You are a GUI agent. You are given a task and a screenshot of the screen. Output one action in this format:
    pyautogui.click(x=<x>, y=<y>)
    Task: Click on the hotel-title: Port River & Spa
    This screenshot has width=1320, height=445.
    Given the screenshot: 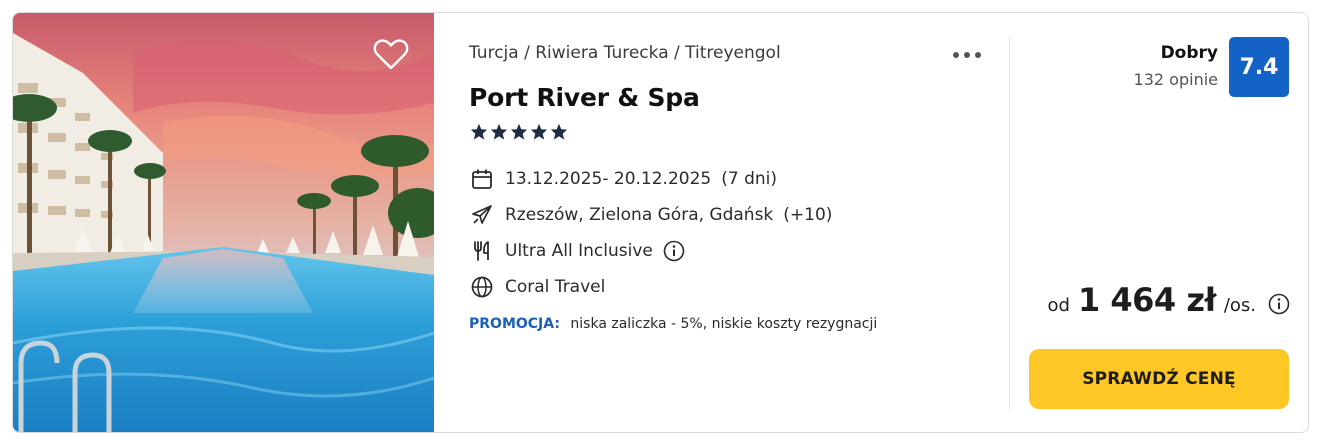 What is the action you would take?
    pyautogui.click(x=584, y=97)
    